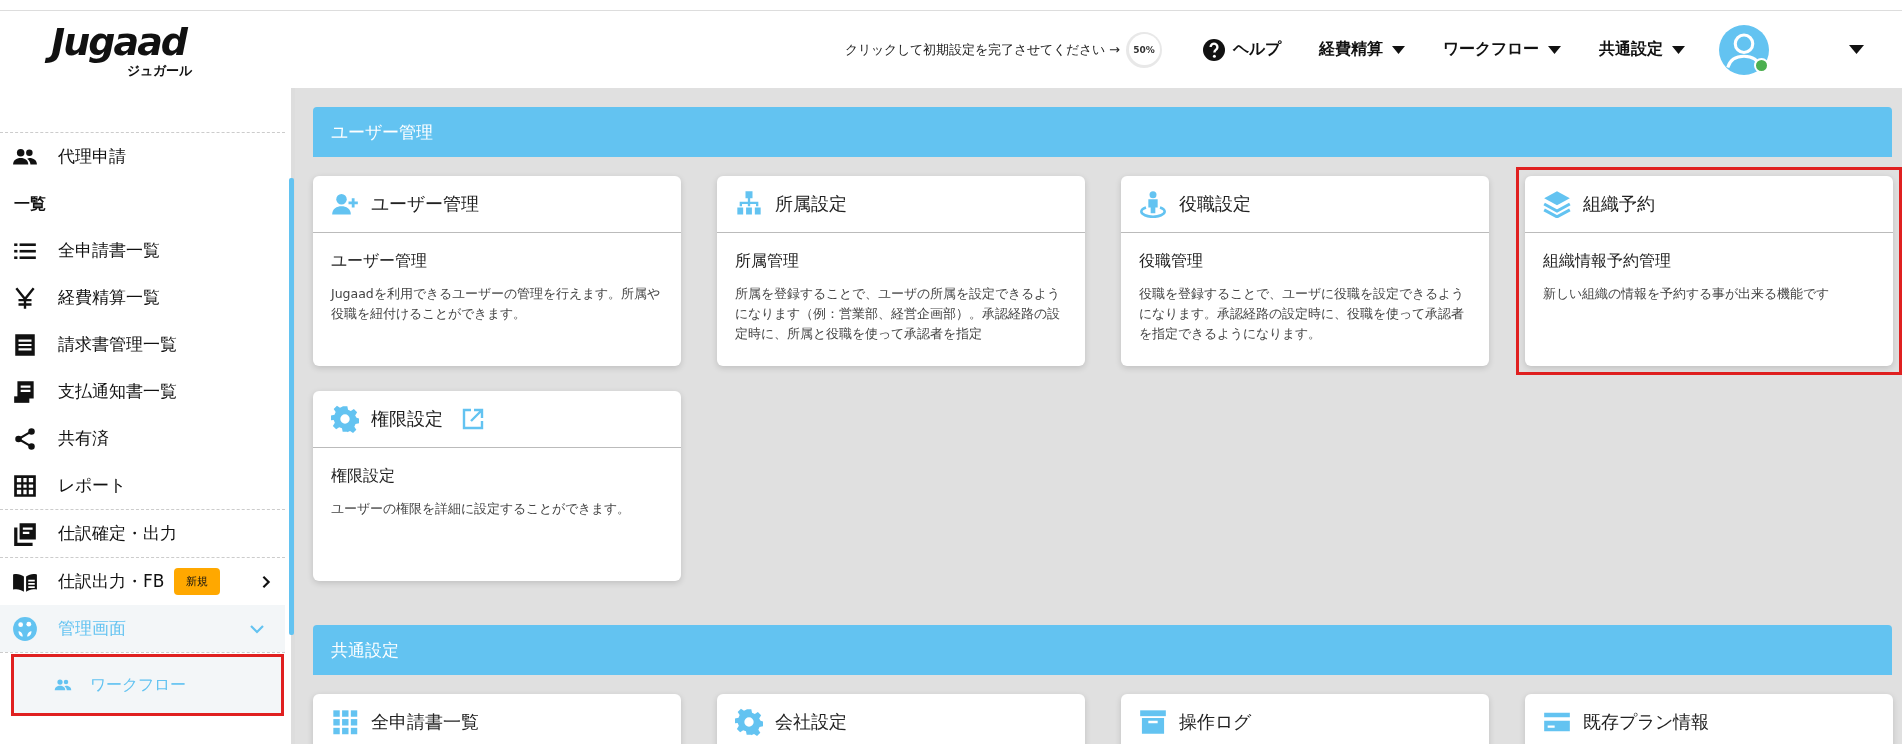 The width and height of the screenshot is (1902, 744). Describe the element at coordinates (1686, 294) in the screenshot. I see `card-description: 新しい組織の情報を予約する事が出来る機能です` at that location.